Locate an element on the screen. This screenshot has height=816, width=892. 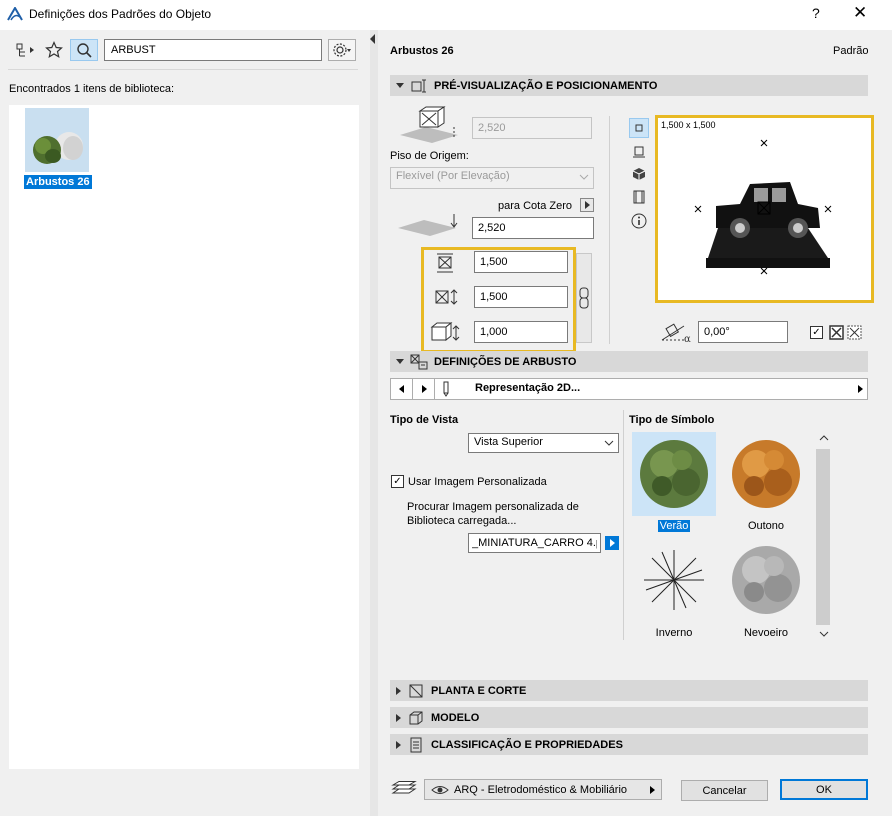
symbol-autumn-label: Outono is located at coordinates (766, 526).